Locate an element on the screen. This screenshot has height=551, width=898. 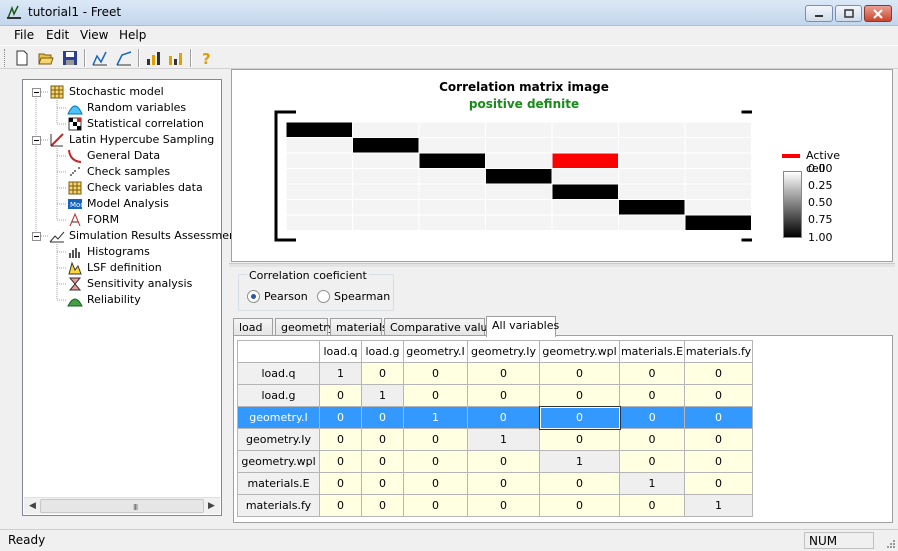
table-row: load.g 0 1 0 0 0 0 0 is located at coordinates (495, 395).